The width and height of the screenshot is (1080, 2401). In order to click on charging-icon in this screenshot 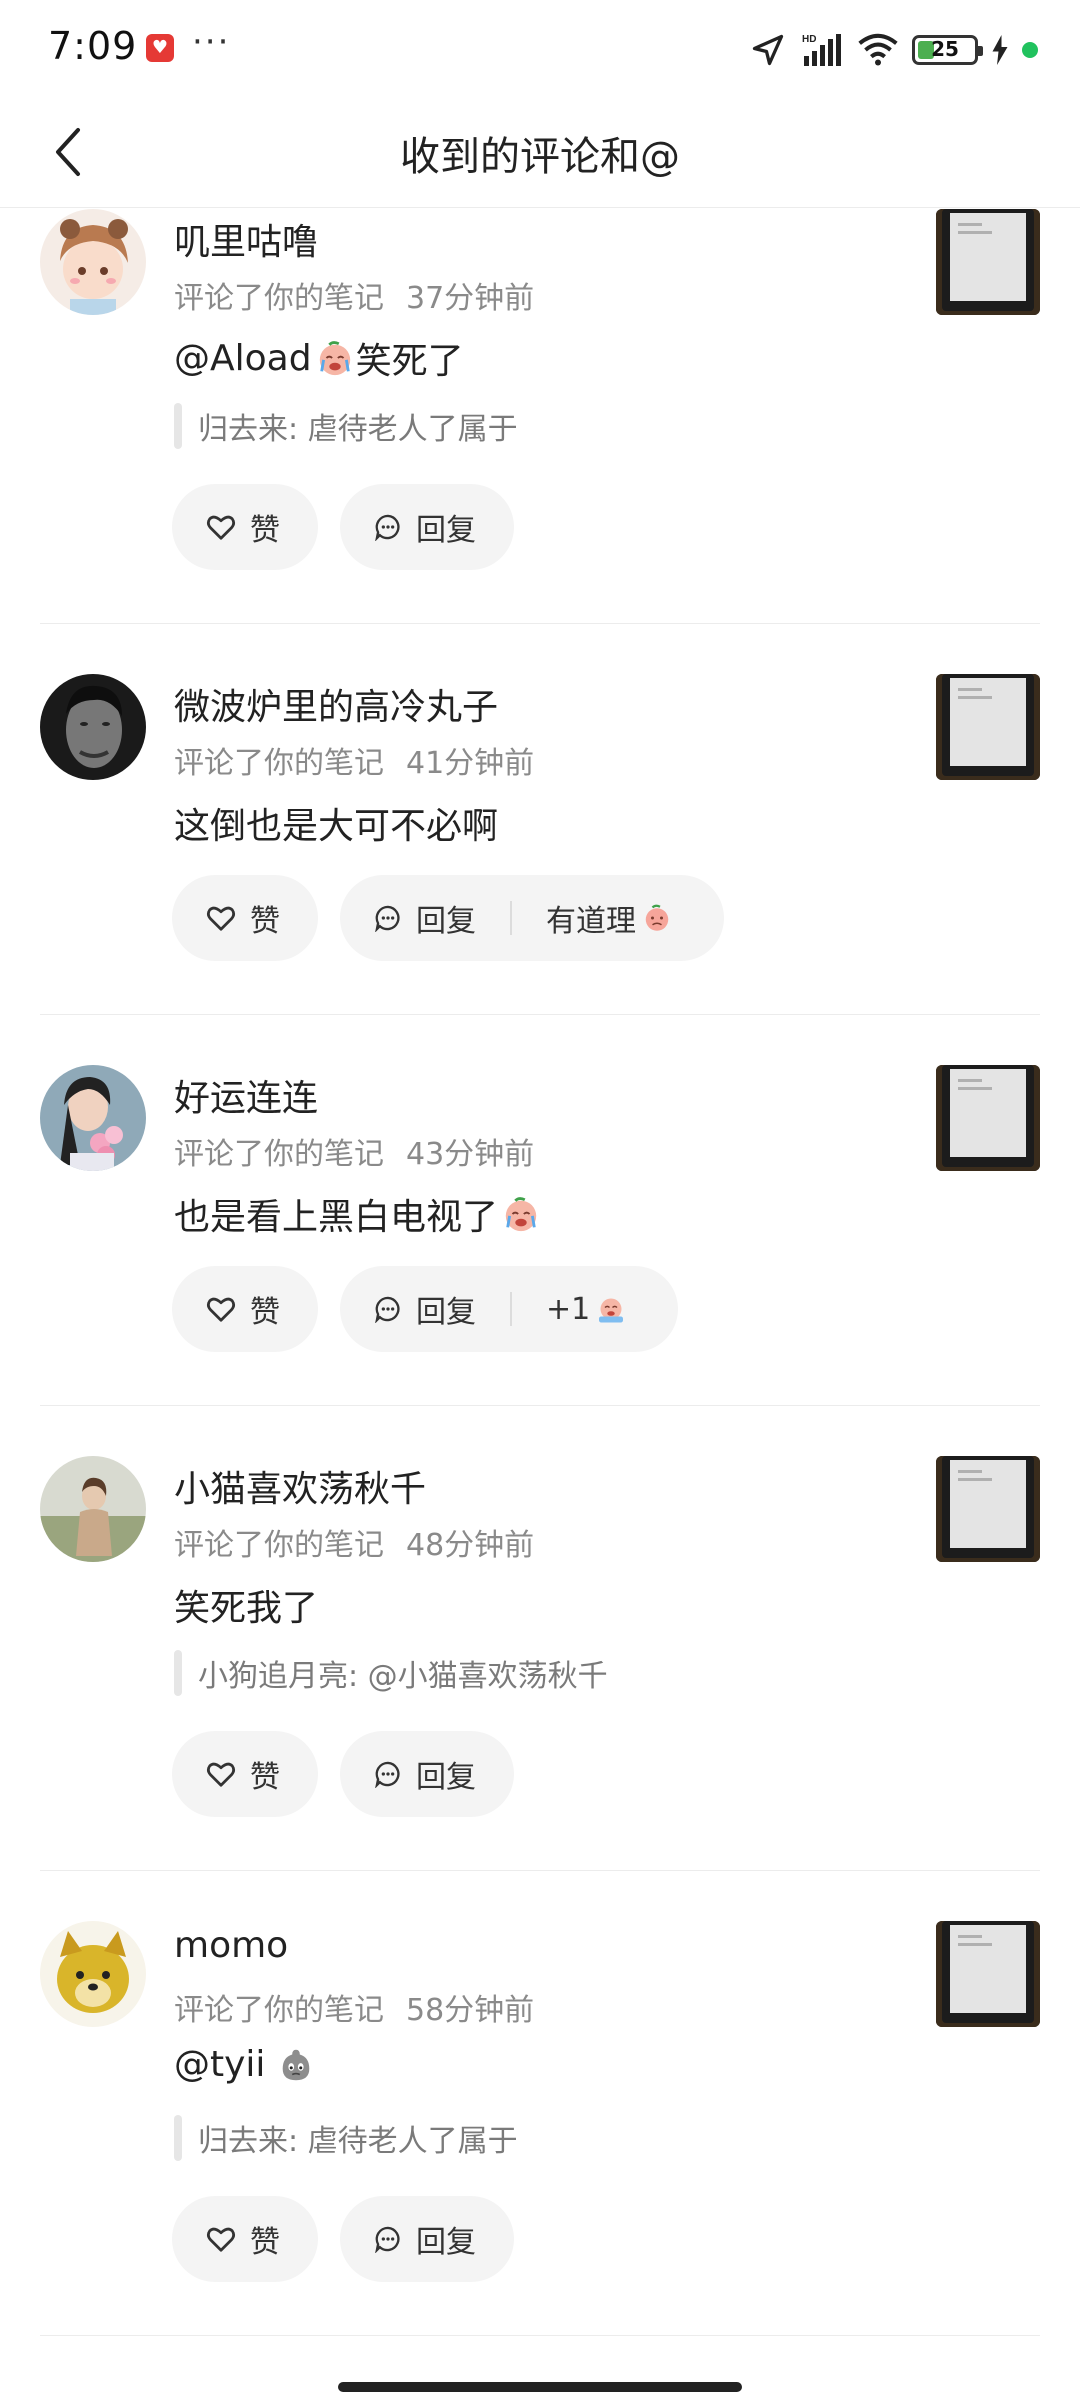, I will do `click(1000, 50)`.